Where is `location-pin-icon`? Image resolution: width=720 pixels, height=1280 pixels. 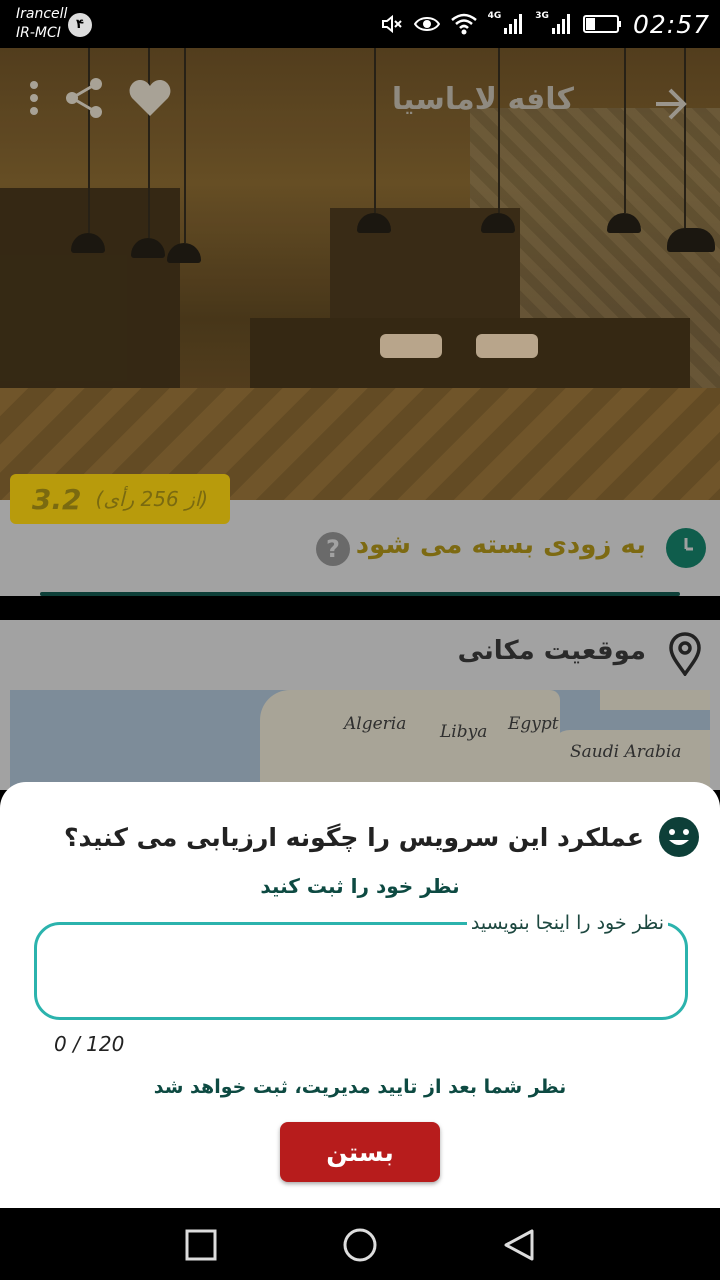 location-pin-icon is located at coordinates (685, 654).